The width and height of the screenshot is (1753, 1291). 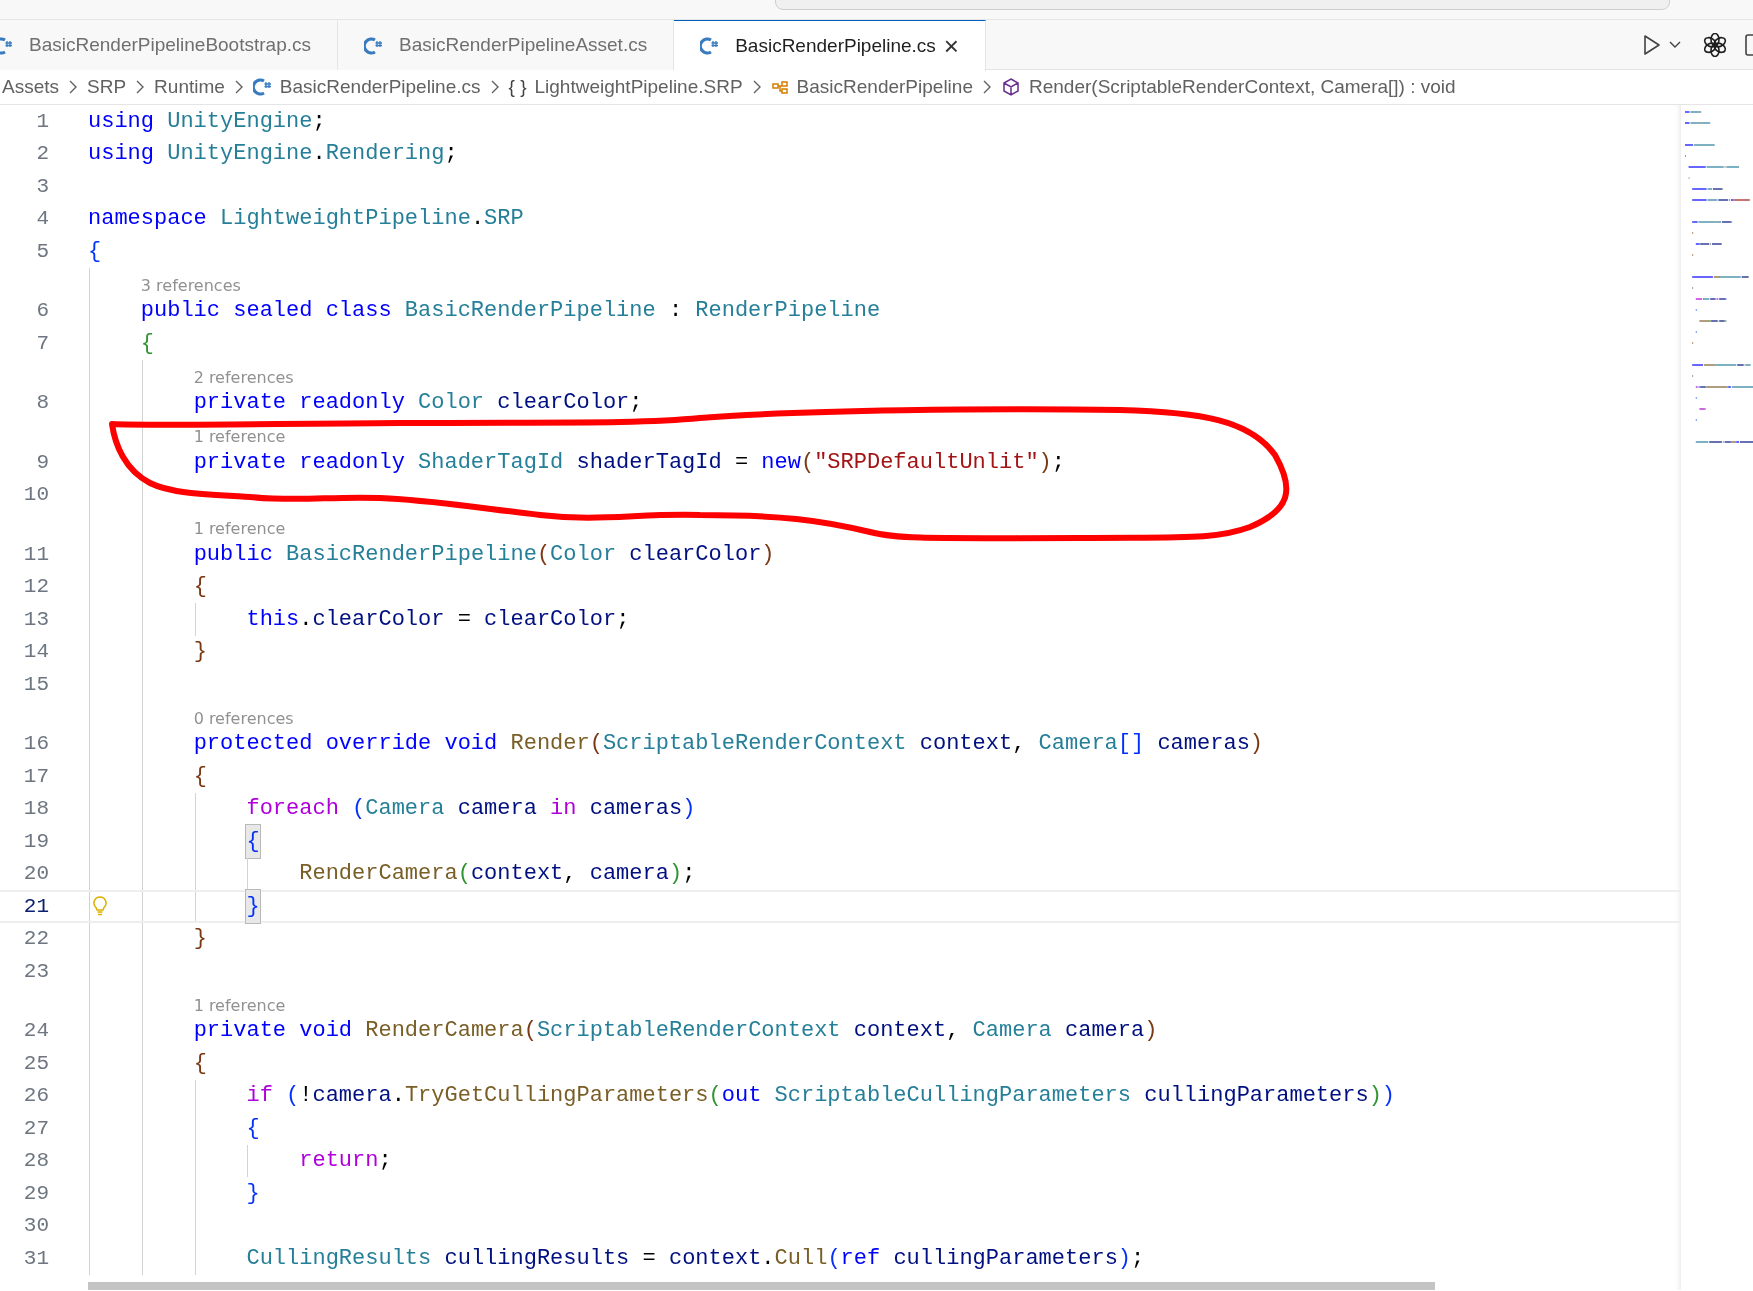 I want to click on code-token: this, so click(x=273, y=619).